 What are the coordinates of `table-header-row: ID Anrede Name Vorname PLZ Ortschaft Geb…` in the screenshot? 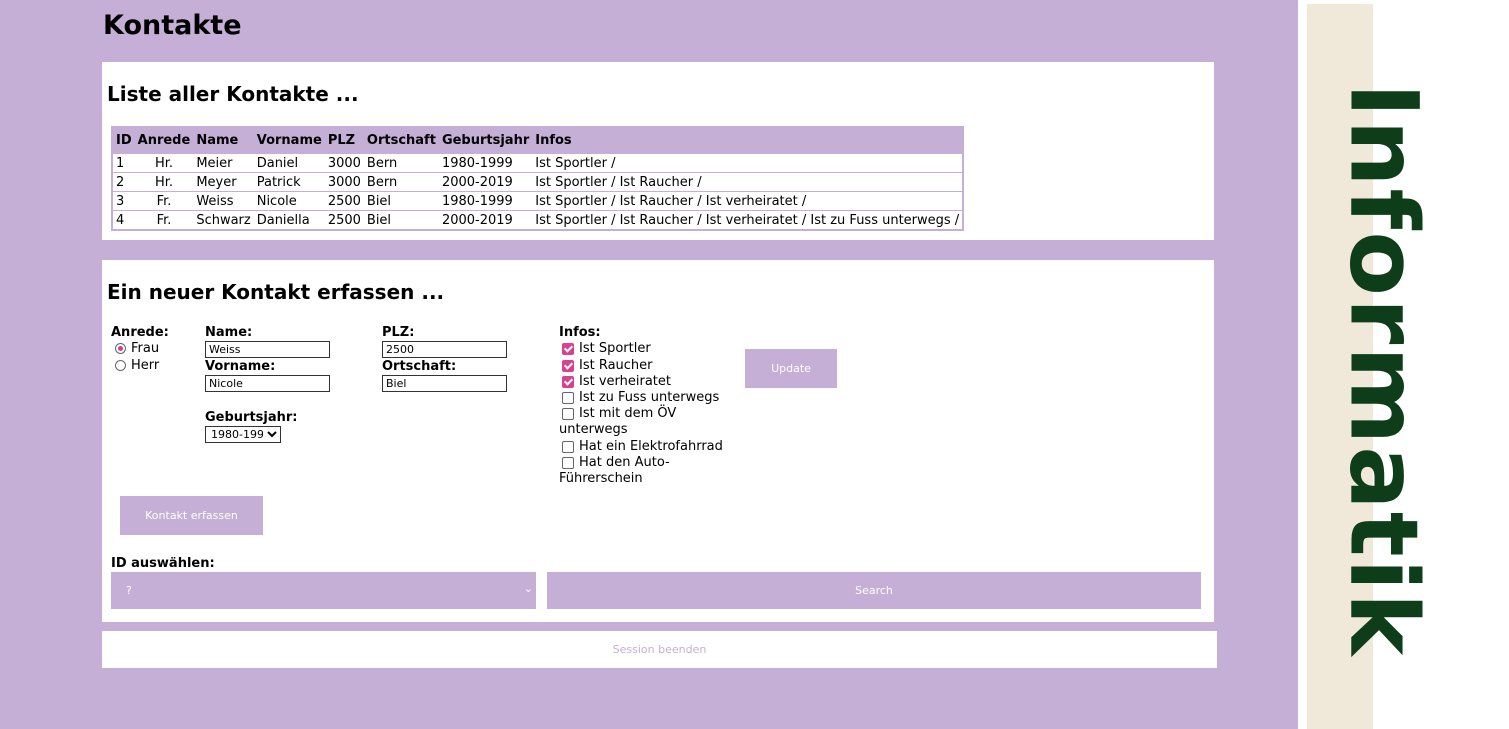 It's located at (538, 140).